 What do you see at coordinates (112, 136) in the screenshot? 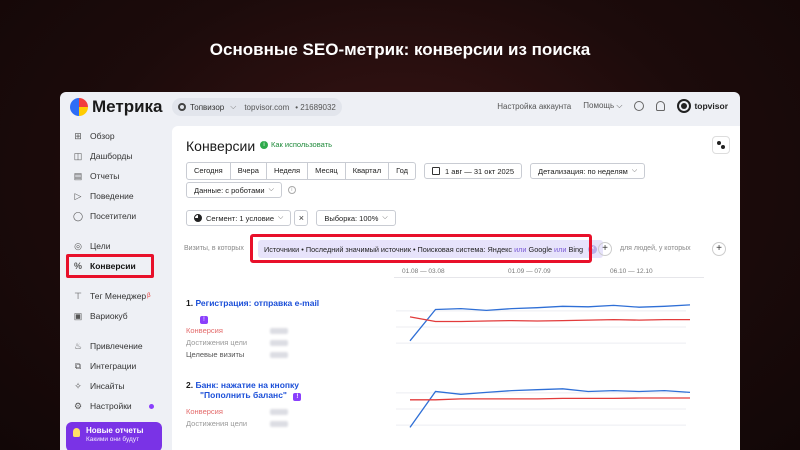
I see `sidebar-item-overview: ⊞ Обзор` at bounding box center [112, 136].